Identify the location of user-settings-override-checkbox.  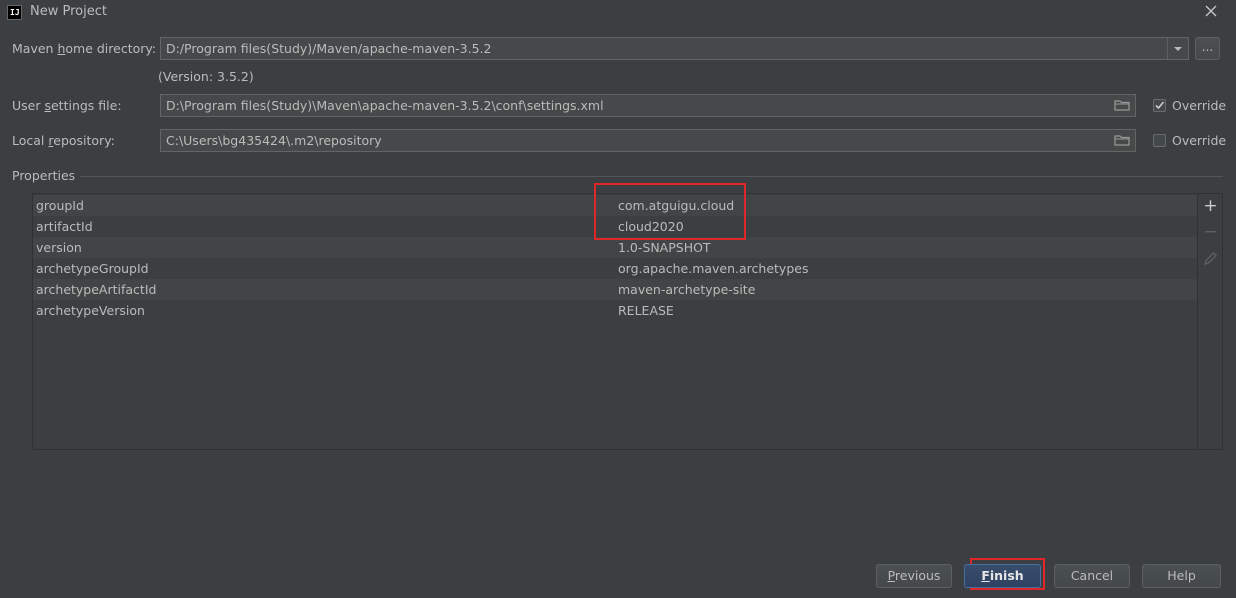
(1159, 105).